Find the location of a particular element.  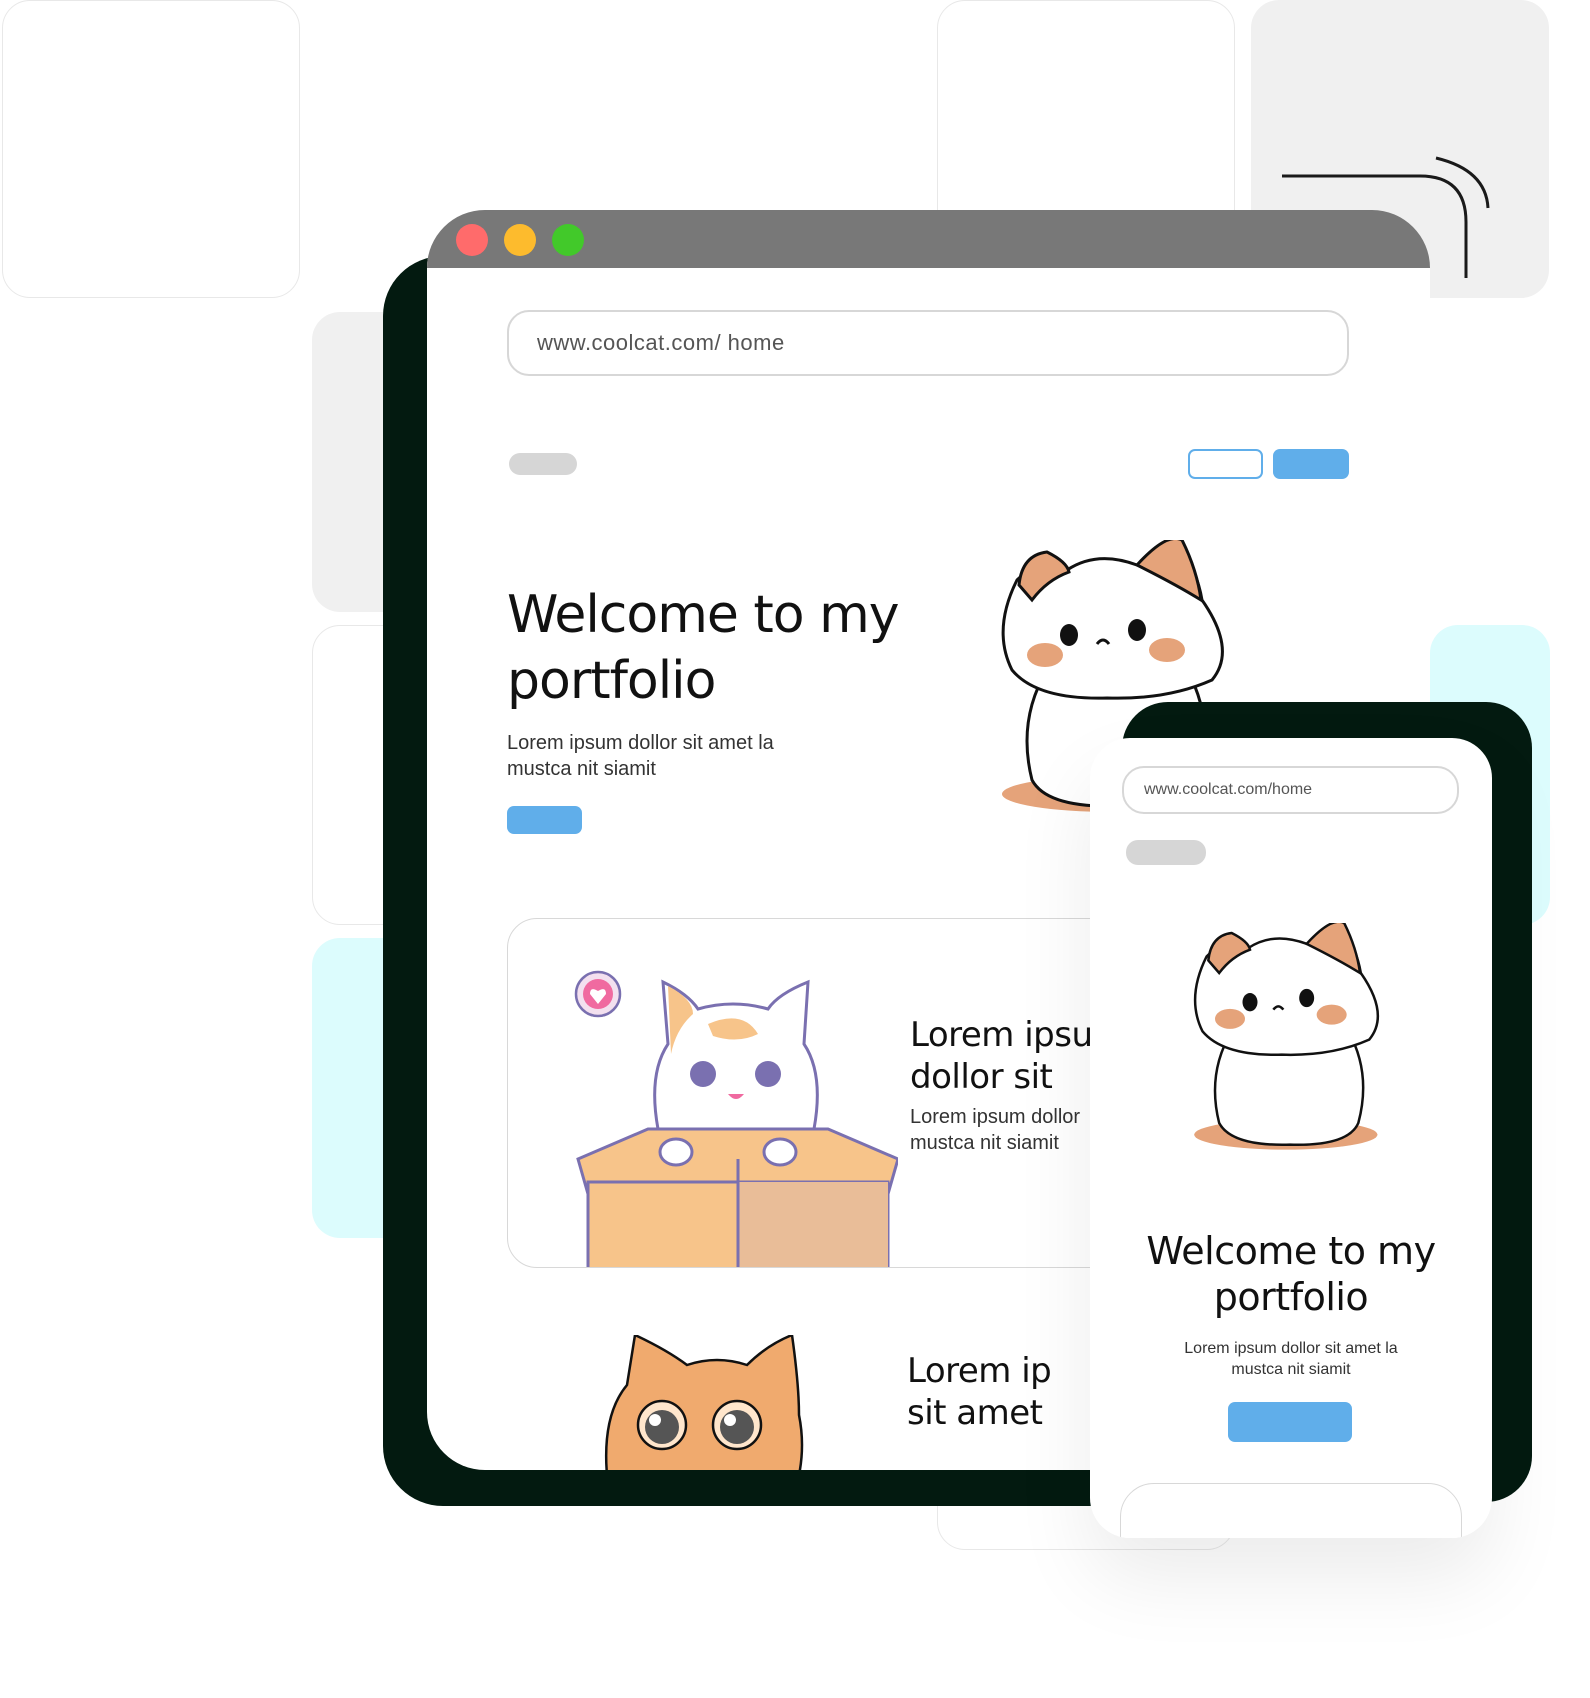

hero-title-line1: Welcome to my is located at coordinates (703, 615).